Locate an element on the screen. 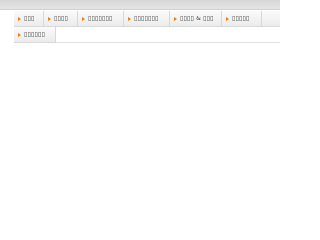 This screenshot has height=240, width=320. nav-tab-label: ▯▯▯▯▯ is located at coordinates (241, 18).